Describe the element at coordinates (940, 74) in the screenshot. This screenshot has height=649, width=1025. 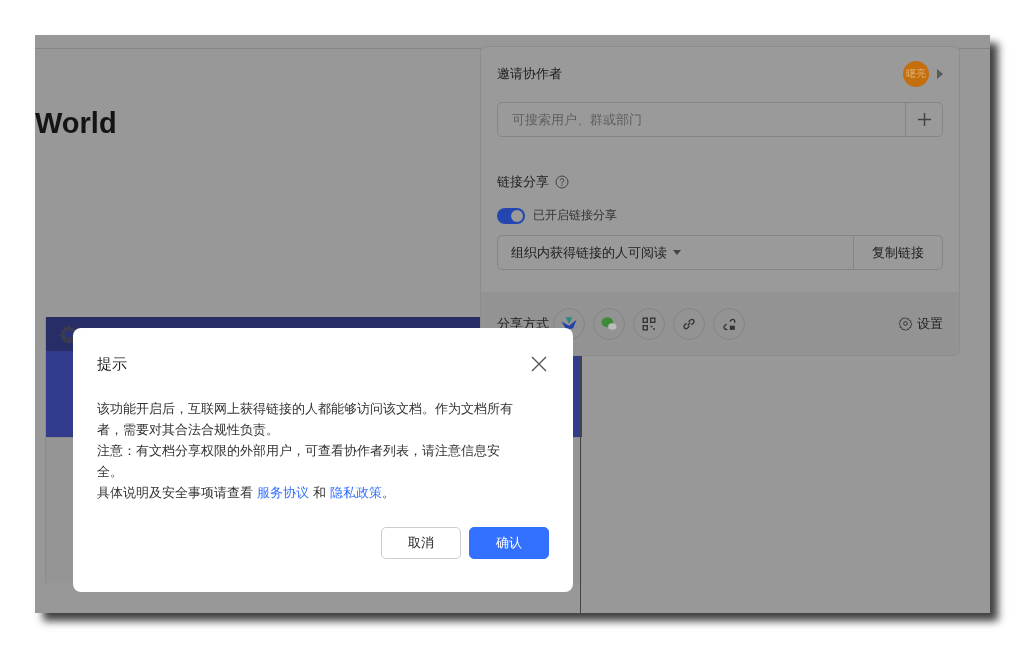
I see `caret-icon` at that location.